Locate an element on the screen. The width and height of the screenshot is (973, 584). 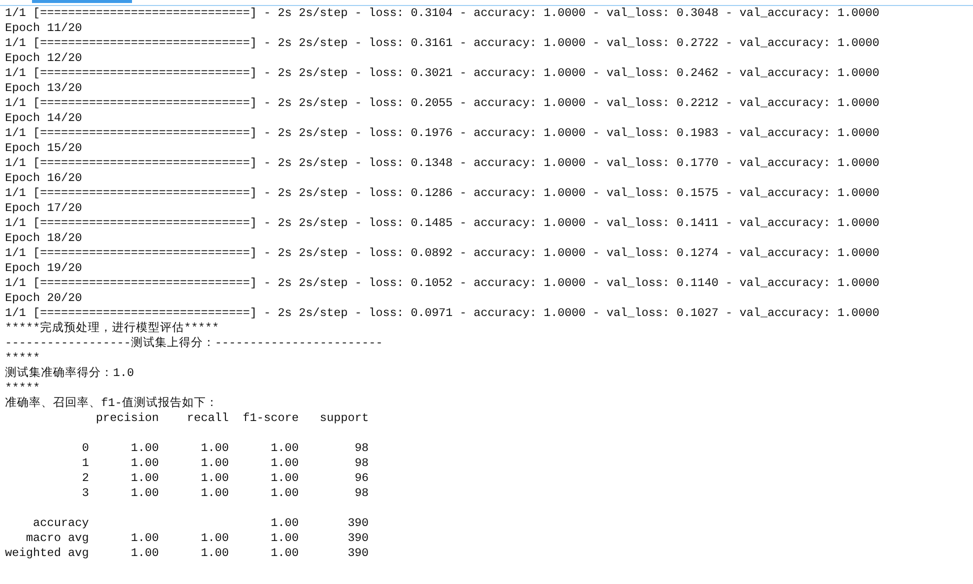
log-line: Epoch 20/20 is located at coordinates (44, 298).